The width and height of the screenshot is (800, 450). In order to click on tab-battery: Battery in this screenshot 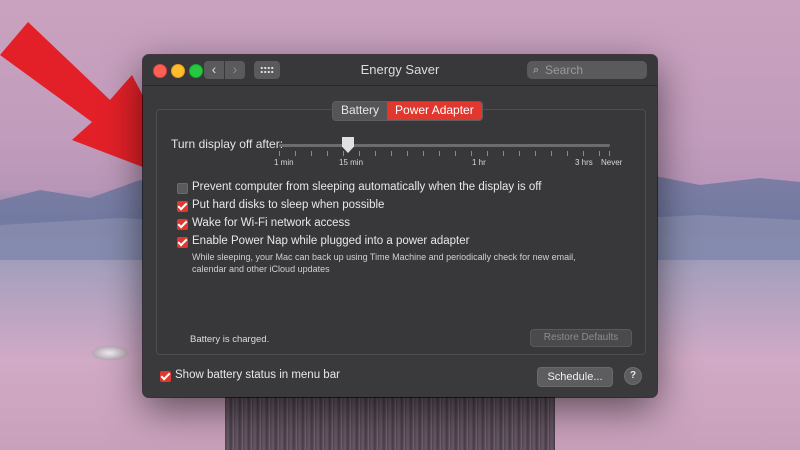, I will do `click(360, 111)`.